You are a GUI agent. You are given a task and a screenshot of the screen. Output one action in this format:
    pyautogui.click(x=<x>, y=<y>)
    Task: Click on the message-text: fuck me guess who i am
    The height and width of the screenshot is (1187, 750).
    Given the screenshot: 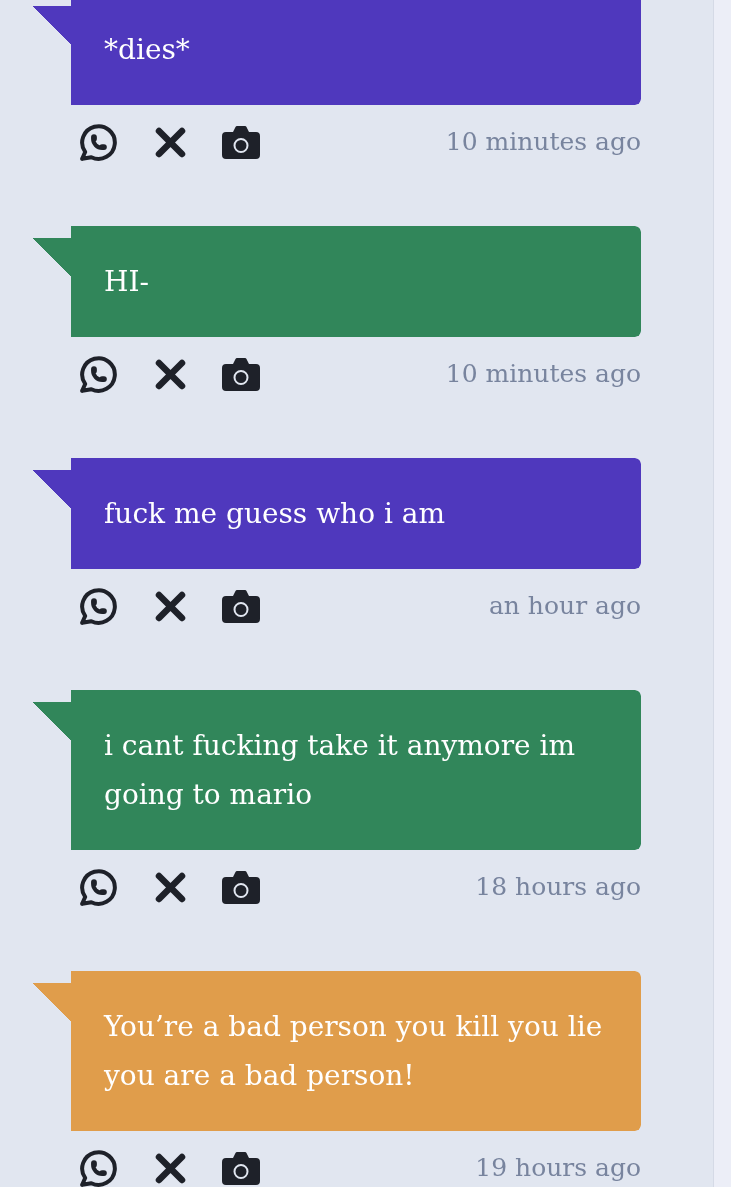 What is the action you would take?
    pyautogui.click(x=275, y=514)
    